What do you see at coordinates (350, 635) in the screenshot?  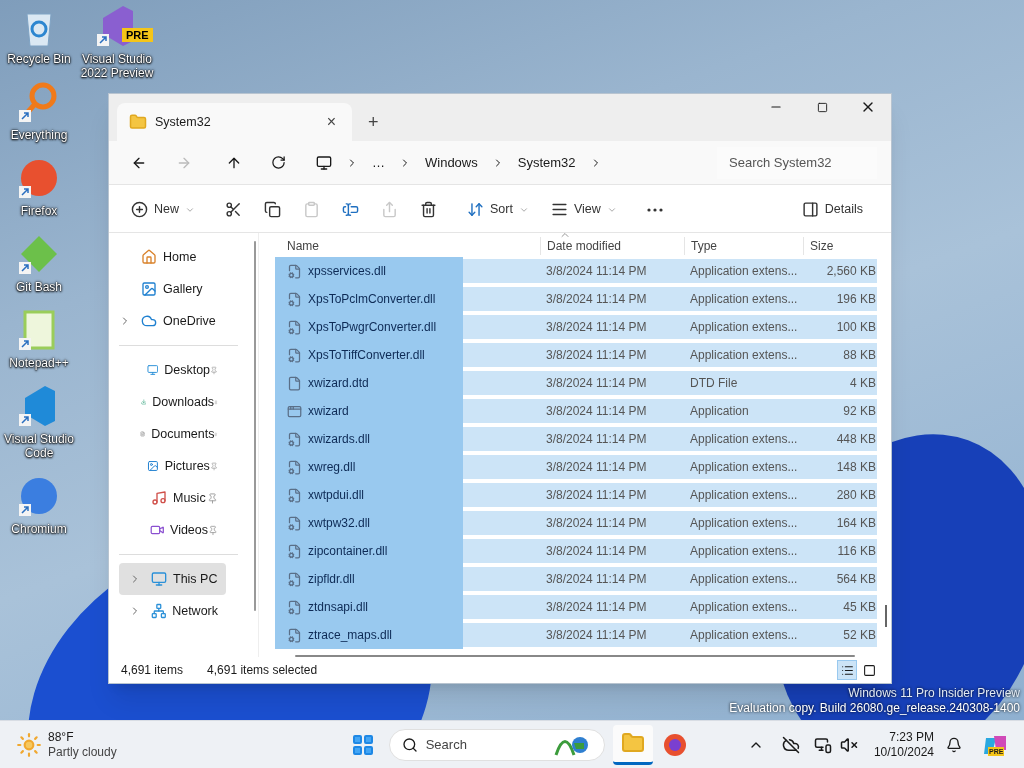 I see `file-name: ztrace_maps.dll` at bounding box center [350, 635].